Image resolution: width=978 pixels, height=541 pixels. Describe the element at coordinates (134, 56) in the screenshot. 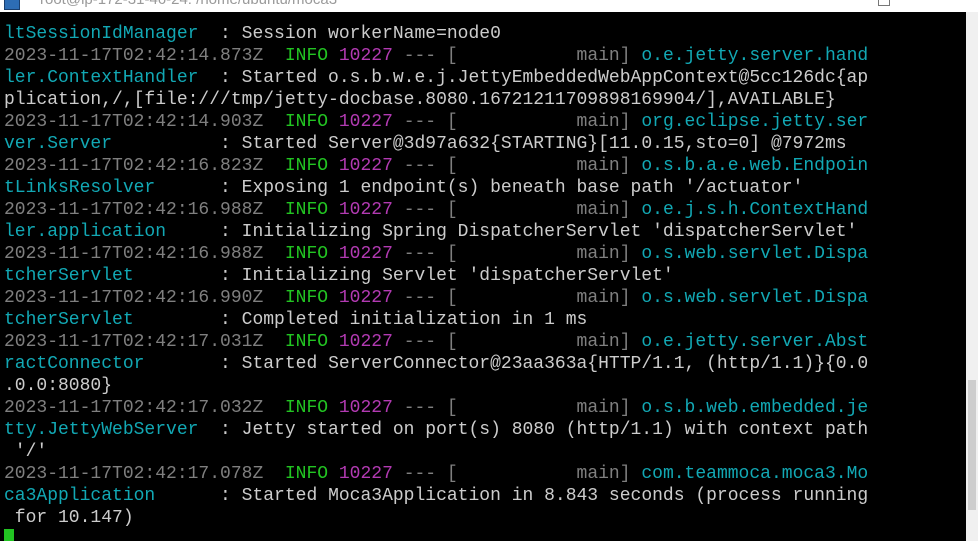

I see `log-timestamp: 2023-11-17T02:42:14.873Z` at that location.